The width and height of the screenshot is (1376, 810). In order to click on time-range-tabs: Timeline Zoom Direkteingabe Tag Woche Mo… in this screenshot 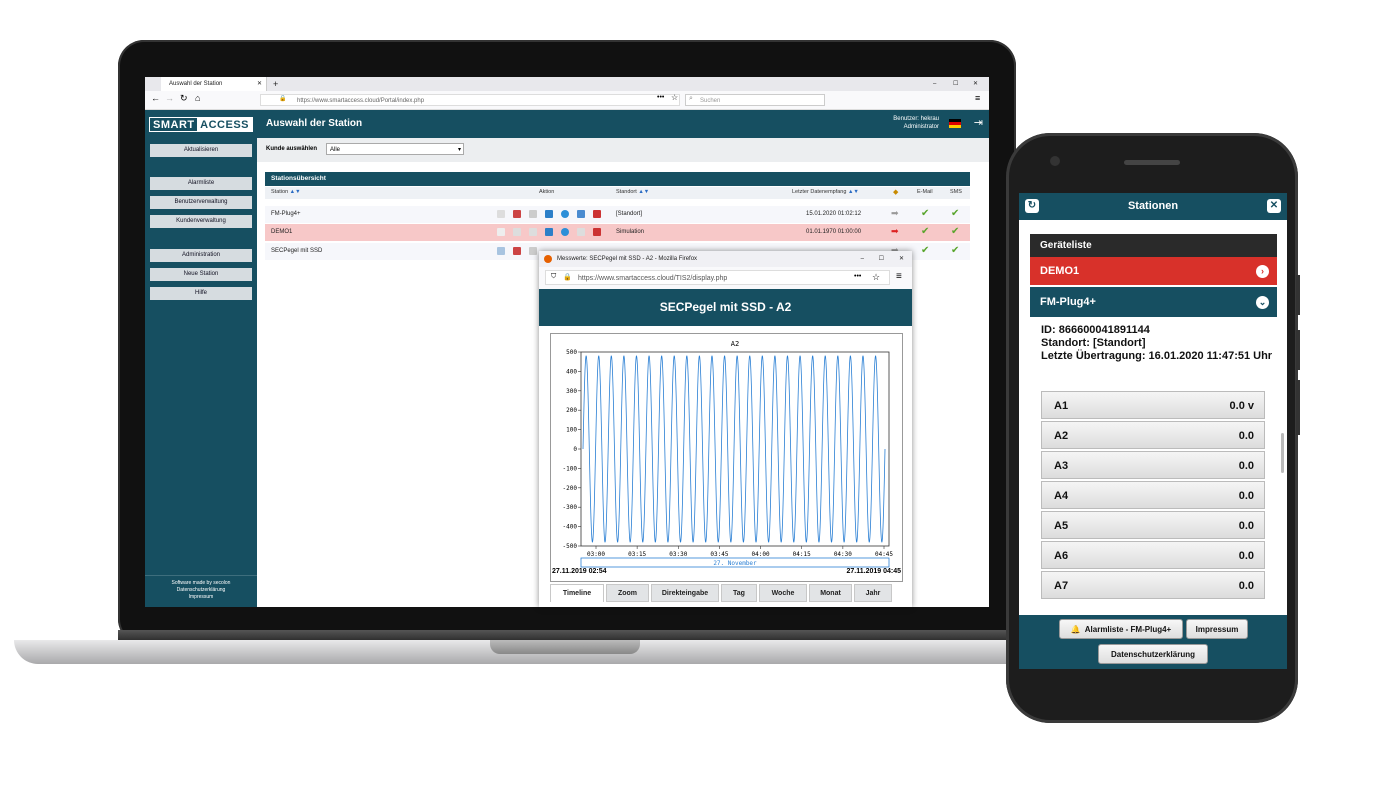, I will do `click(725, 593)`.